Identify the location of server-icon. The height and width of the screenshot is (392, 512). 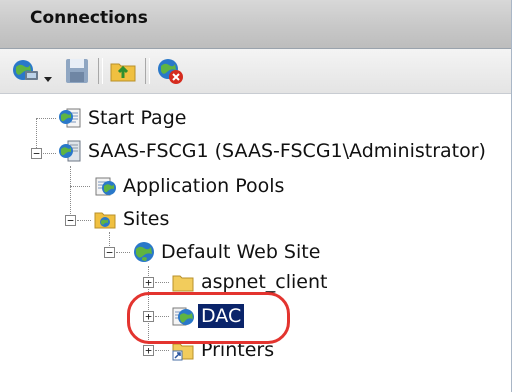
(70, 151).